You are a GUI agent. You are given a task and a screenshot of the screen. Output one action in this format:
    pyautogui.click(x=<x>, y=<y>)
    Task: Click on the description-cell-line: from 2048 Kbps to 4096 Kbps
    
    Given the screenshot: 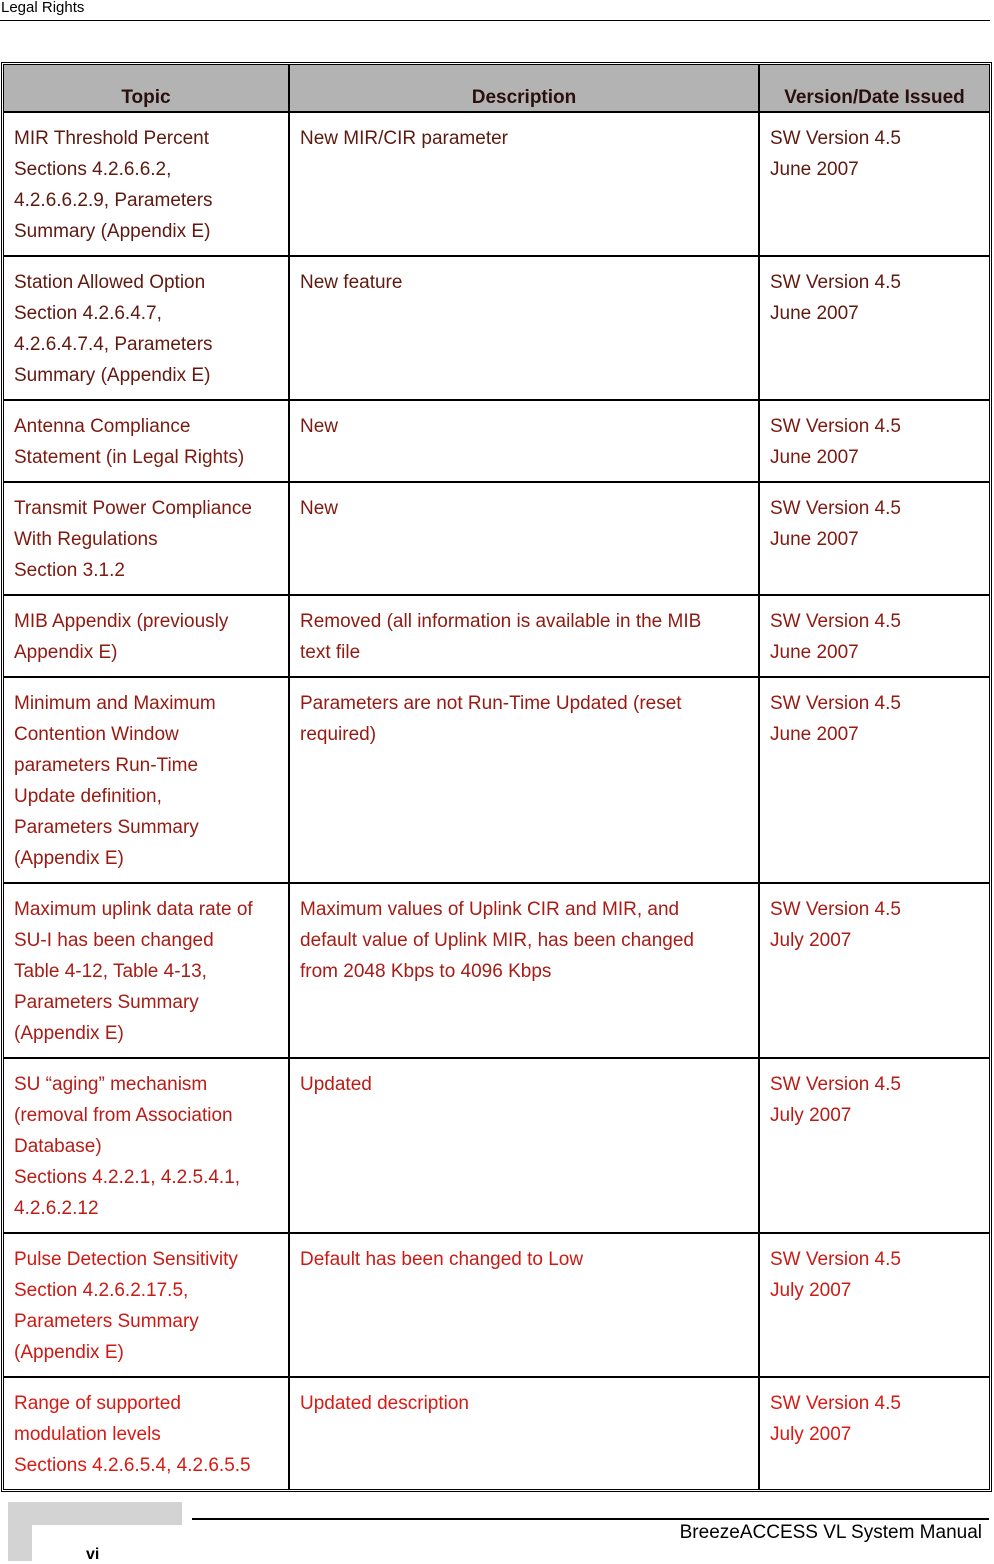 What is the action you would take?
    pyautogui.click(x=426, y=971)
    